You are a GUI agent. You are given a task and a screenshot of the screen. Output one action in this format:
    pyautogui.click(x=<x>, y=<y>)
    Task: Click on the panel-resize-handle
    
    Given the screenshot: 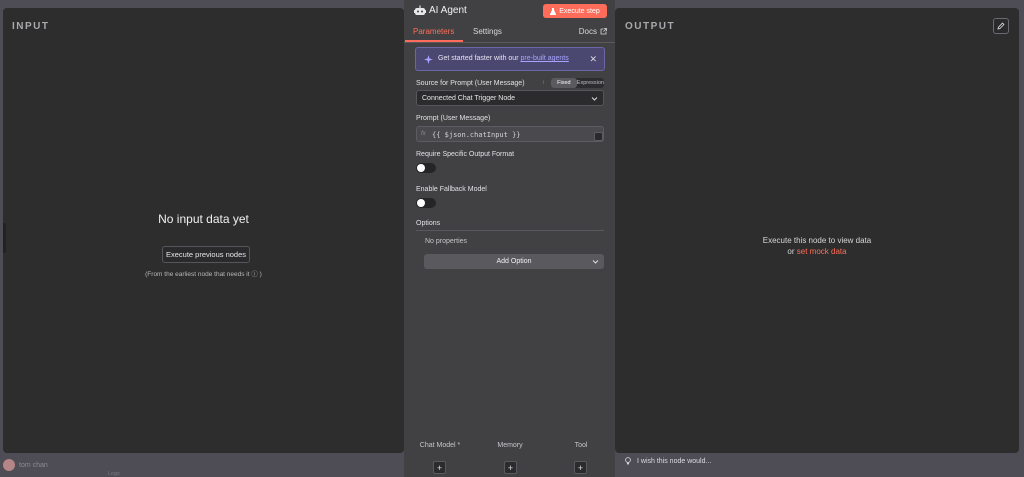 What is the action you would take?
    pyautogui.click(x=4, y=238)
    